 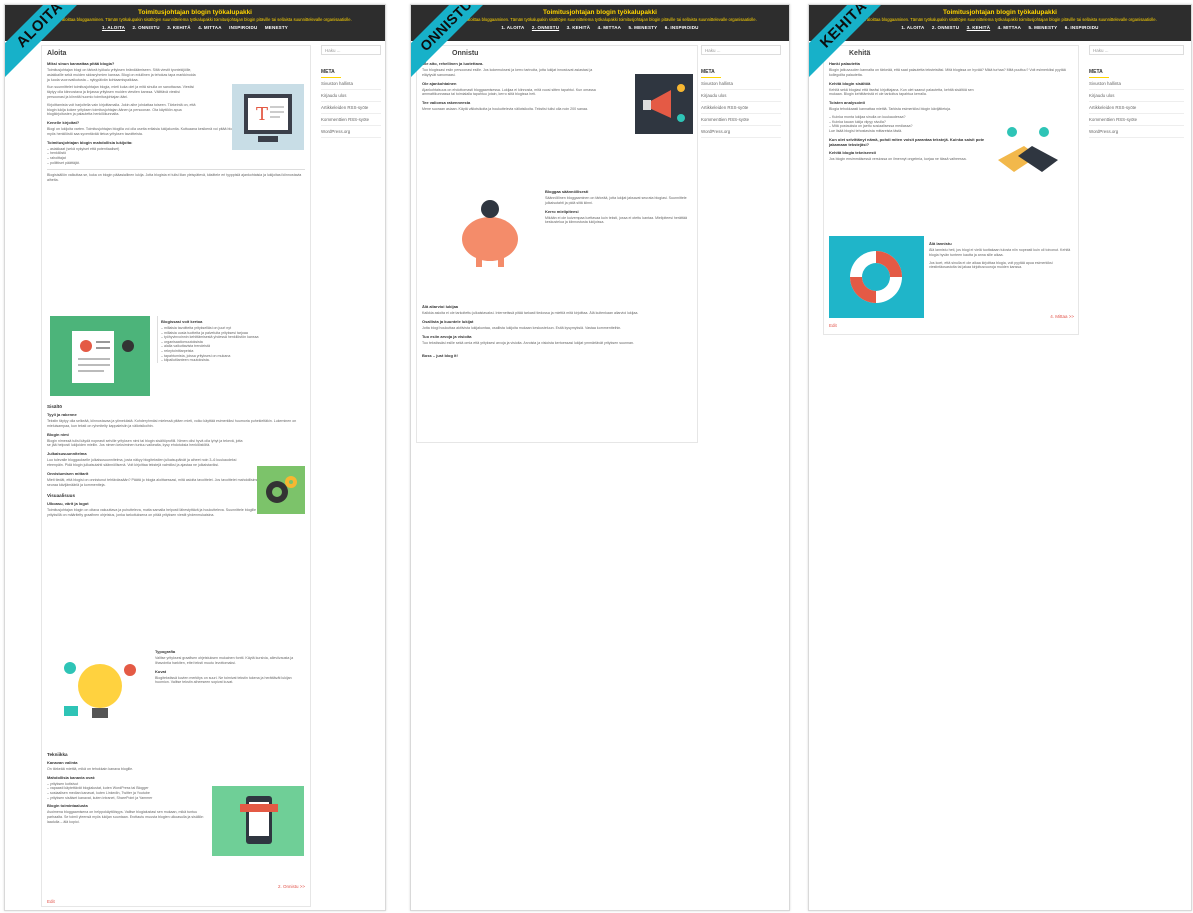 What do you see at coordinates (664, 104) in the screenshot?
I see `megaphone-illustration` at bounding box center [664, 104].